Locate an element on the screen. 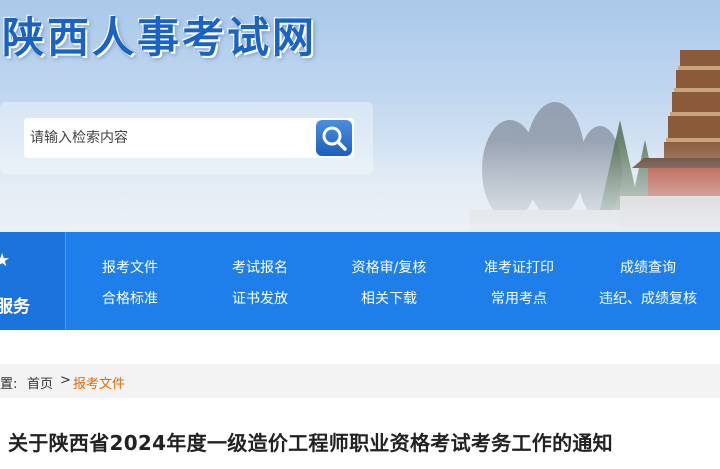 This screenshot has height=469, width=720. nav-link-downloads: 相关下载 is located at coordinates (389, 298).